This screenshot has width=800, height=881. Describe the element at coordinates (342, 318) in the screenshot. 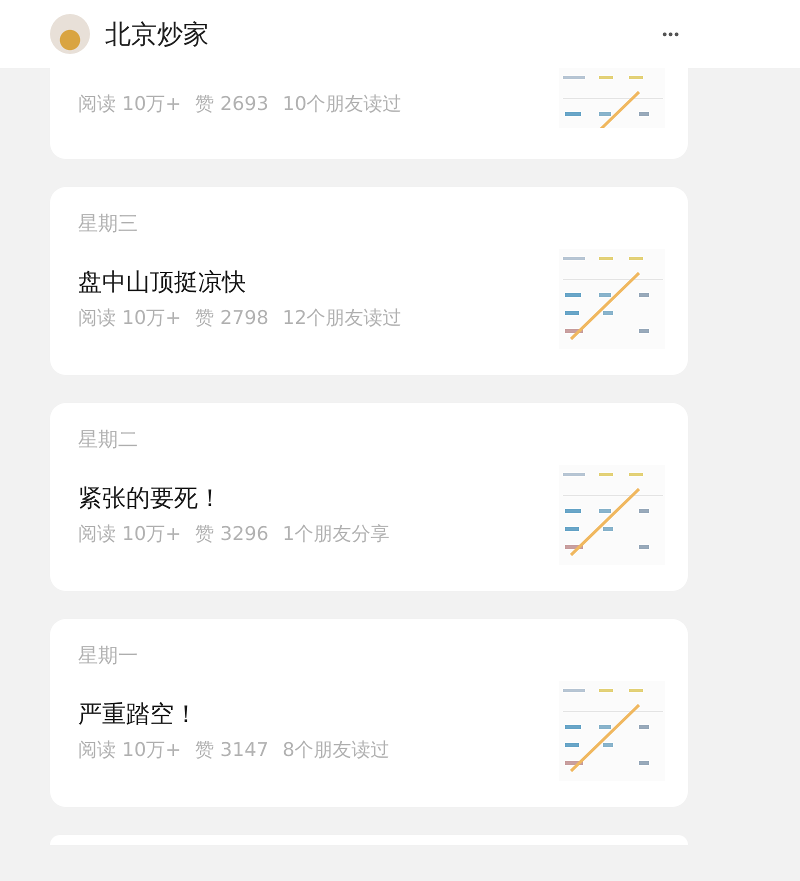

I see `friends-note: 12个朋友读过` at that location.